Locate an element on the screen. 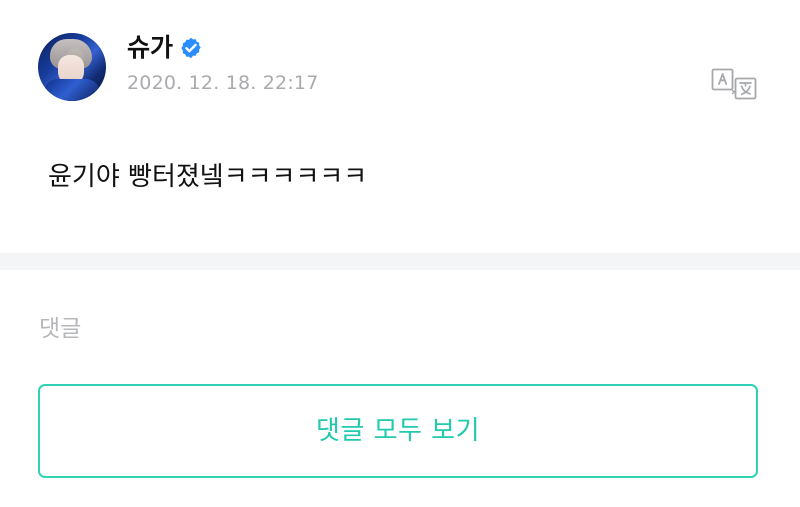  comments-section-title: 댓글 is located at coordinates (60, 329).